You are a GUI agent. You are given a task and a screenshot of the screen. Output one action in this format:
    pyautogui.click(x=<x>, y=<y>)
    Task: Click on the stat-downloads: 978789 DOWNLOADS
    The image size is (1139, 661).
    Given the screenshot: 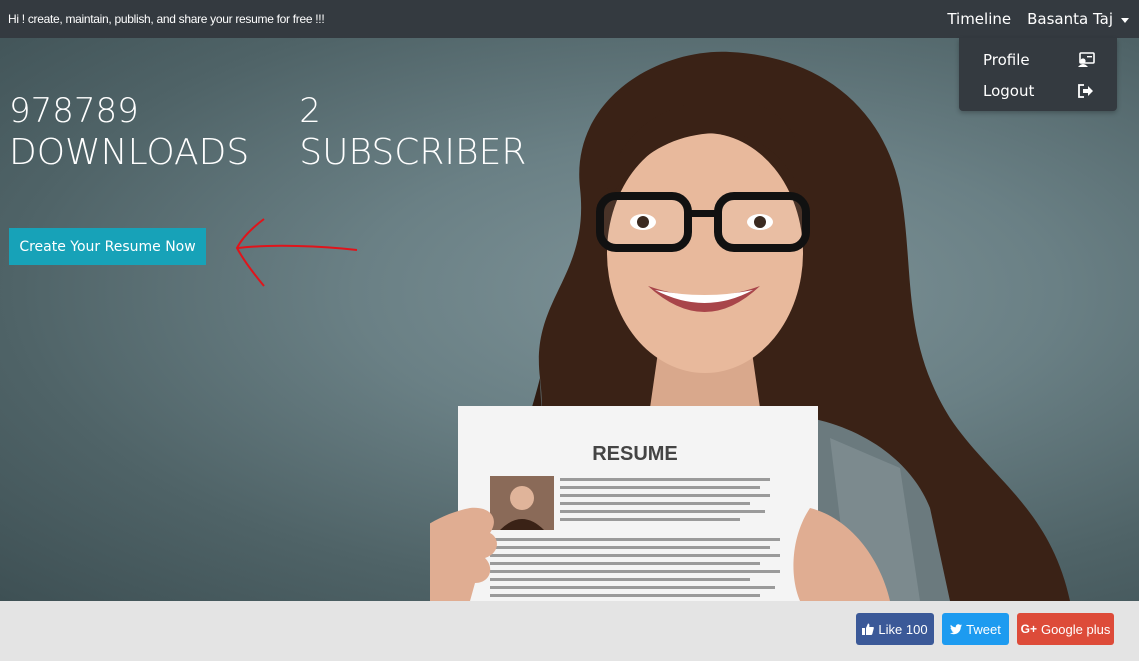 What is the action you would take?
    pyautogui.click(x=129, y=132)
    